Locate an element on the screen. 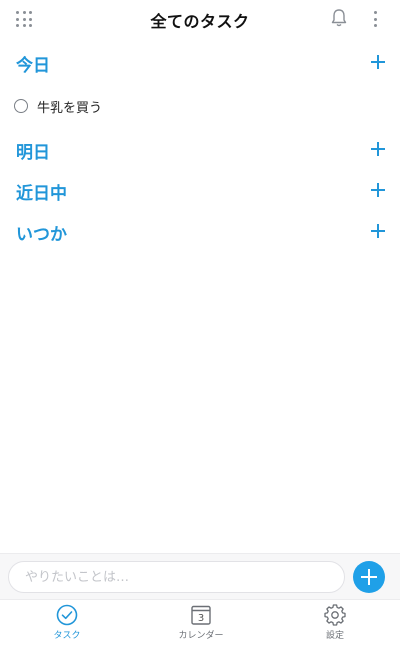  add-task-today-icon is located at coordinates (378, 62).